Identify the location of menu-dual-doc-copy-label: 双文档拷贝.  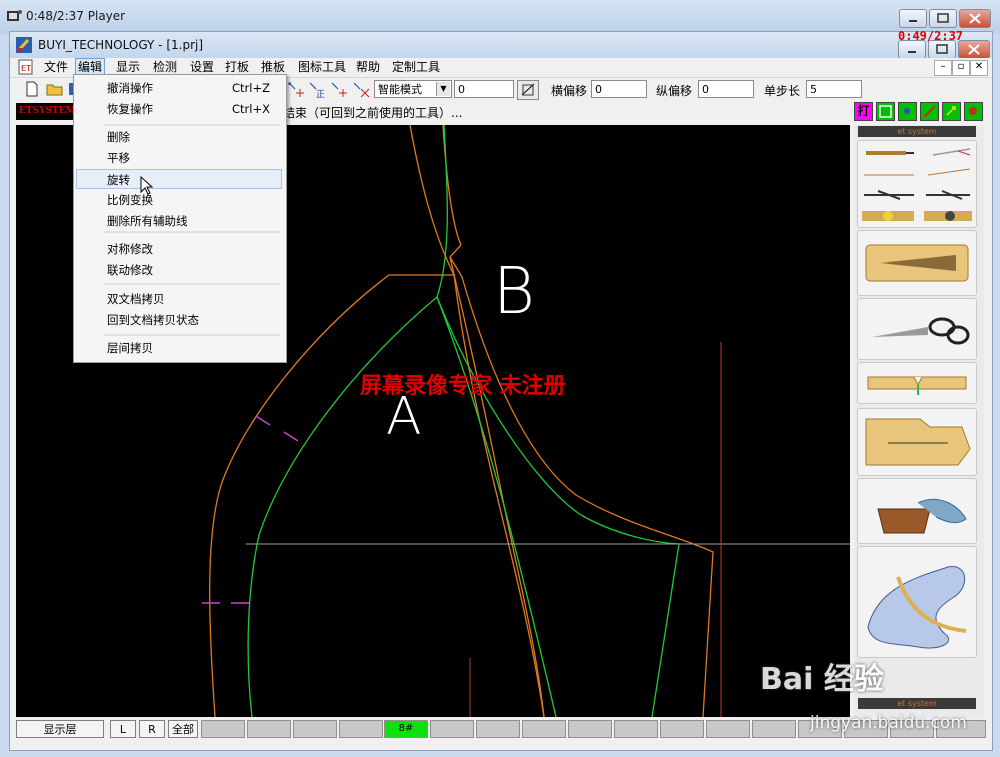
(136, 299).